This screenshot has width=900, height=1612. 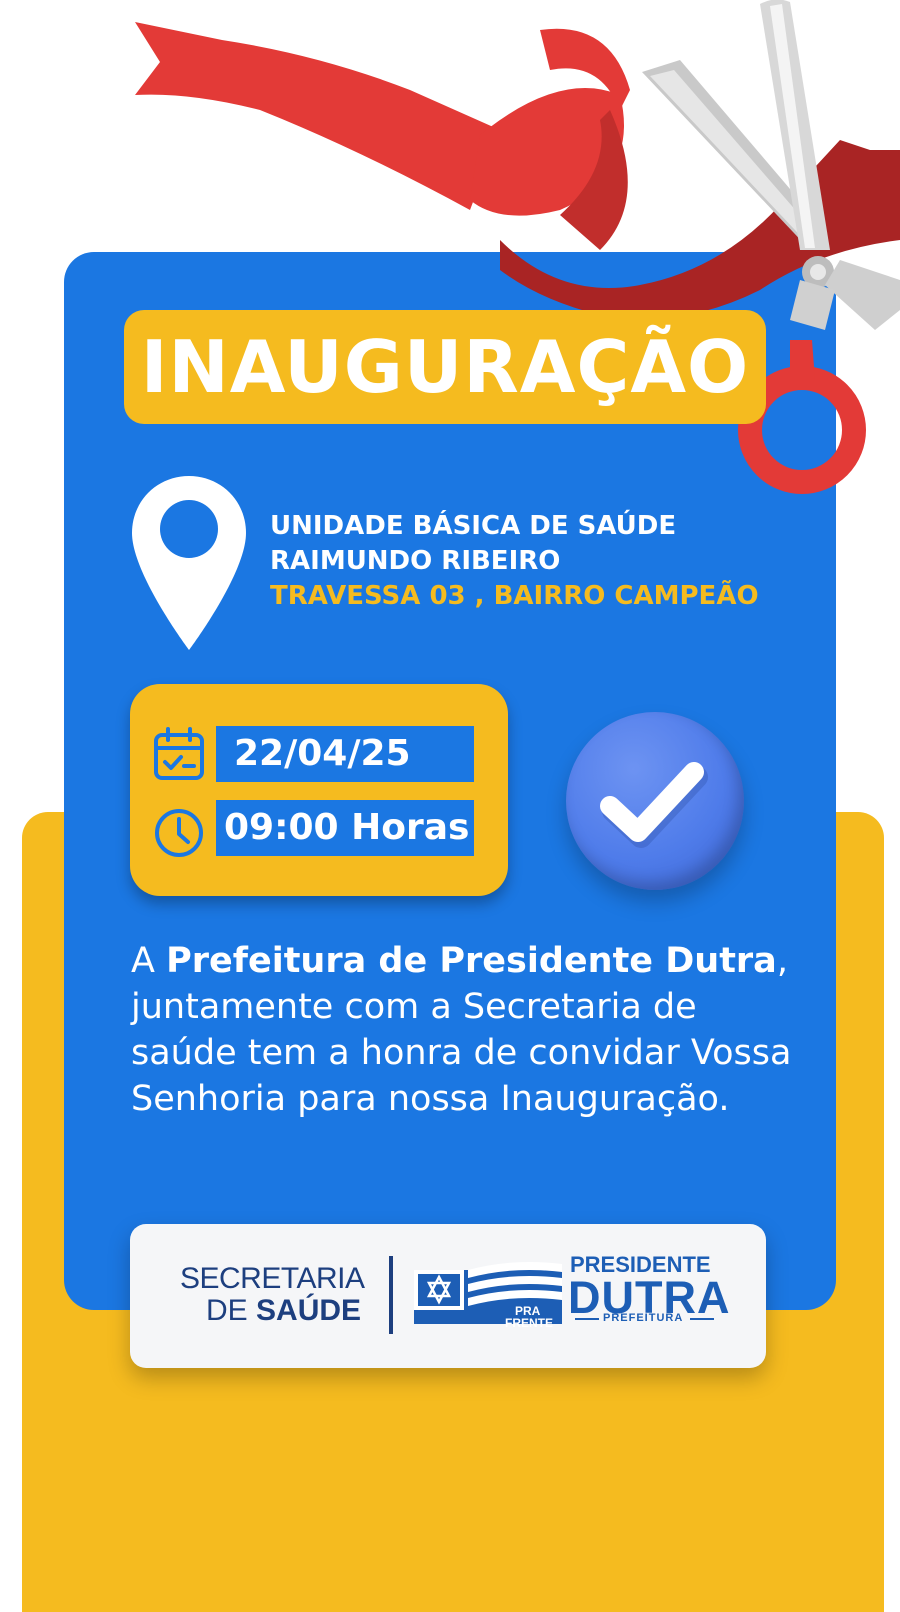 I want to click on pra-frente-line2: FRENTE, so click(x=529, y=1323).